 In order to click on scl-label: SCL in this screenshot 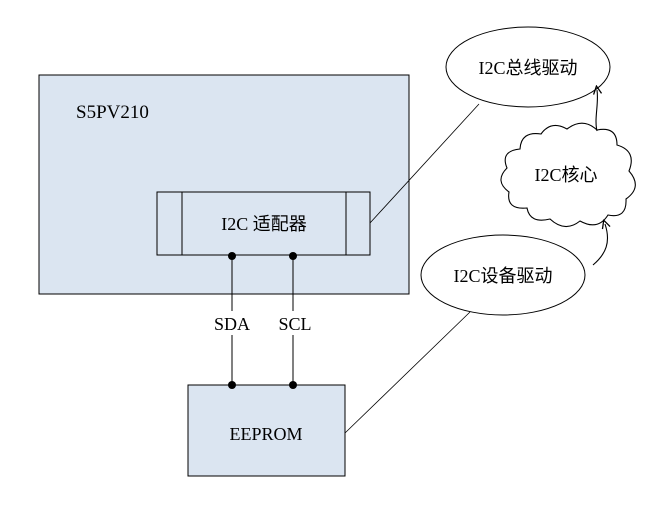, I will do `click(294, 324)`.